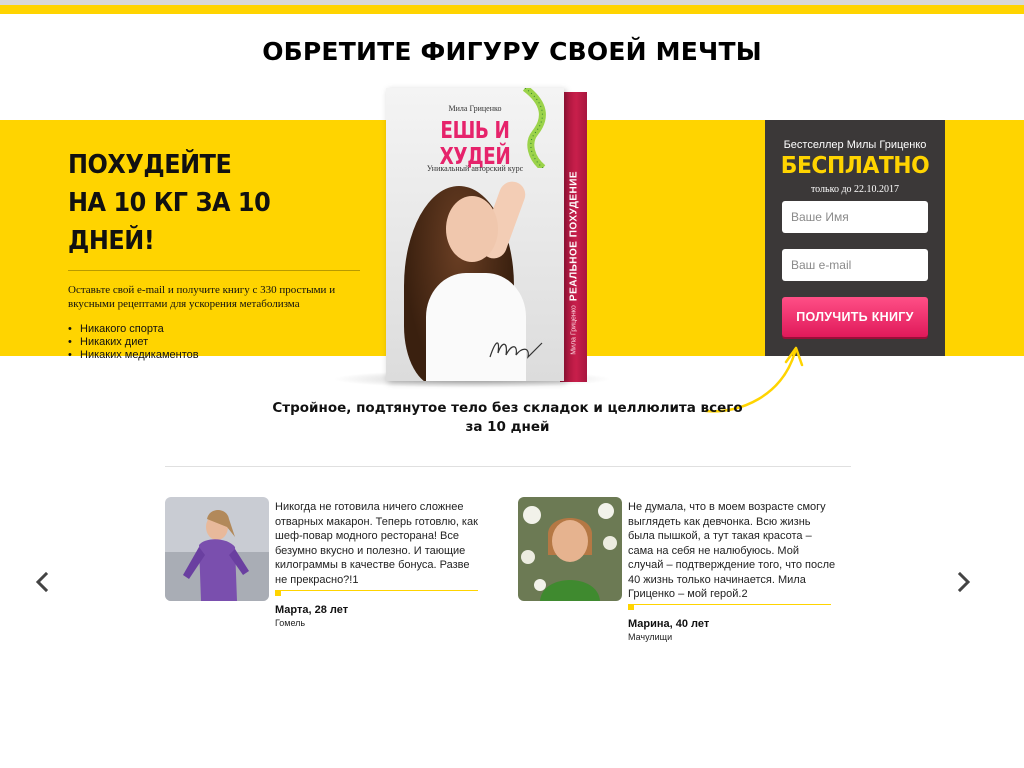 The height and width of the screenshot is (768, 1024). I want to click on avatar-photo-woman, so click(570, 549).